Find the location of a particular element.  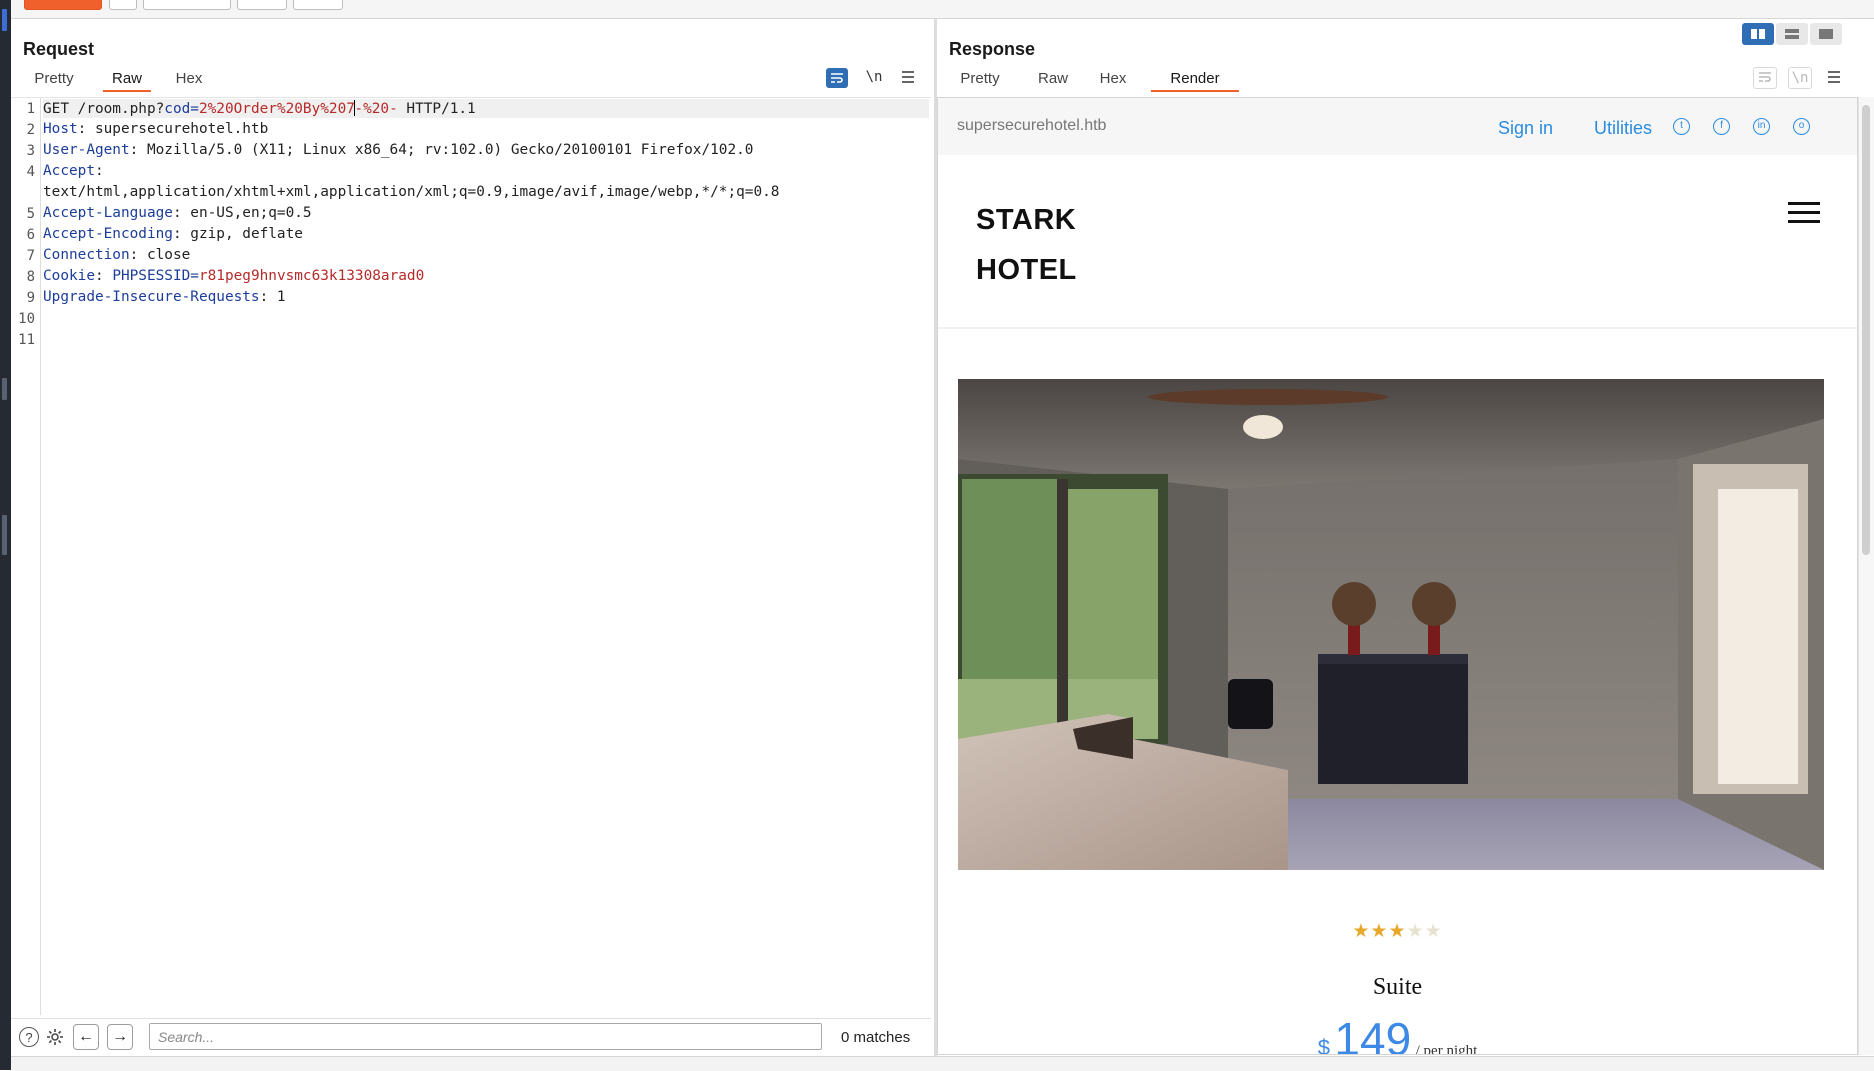

header-key: User-Agent is located at coordinates (86, 150).